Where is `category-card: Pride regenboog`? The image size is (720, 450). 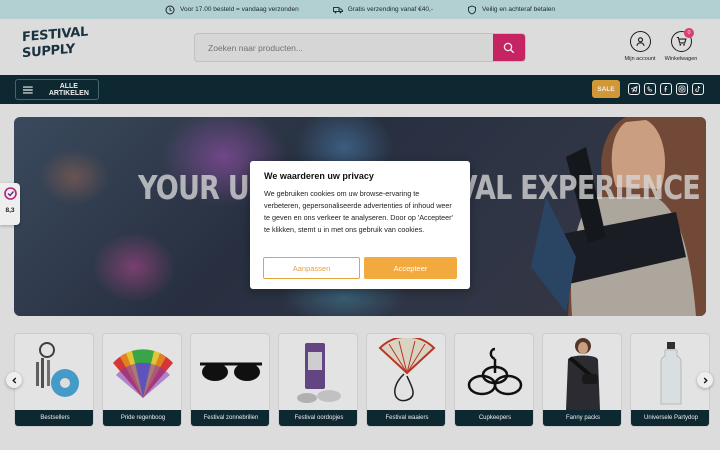
category-card: Pride regenboog is located at coordinates (142, 380).